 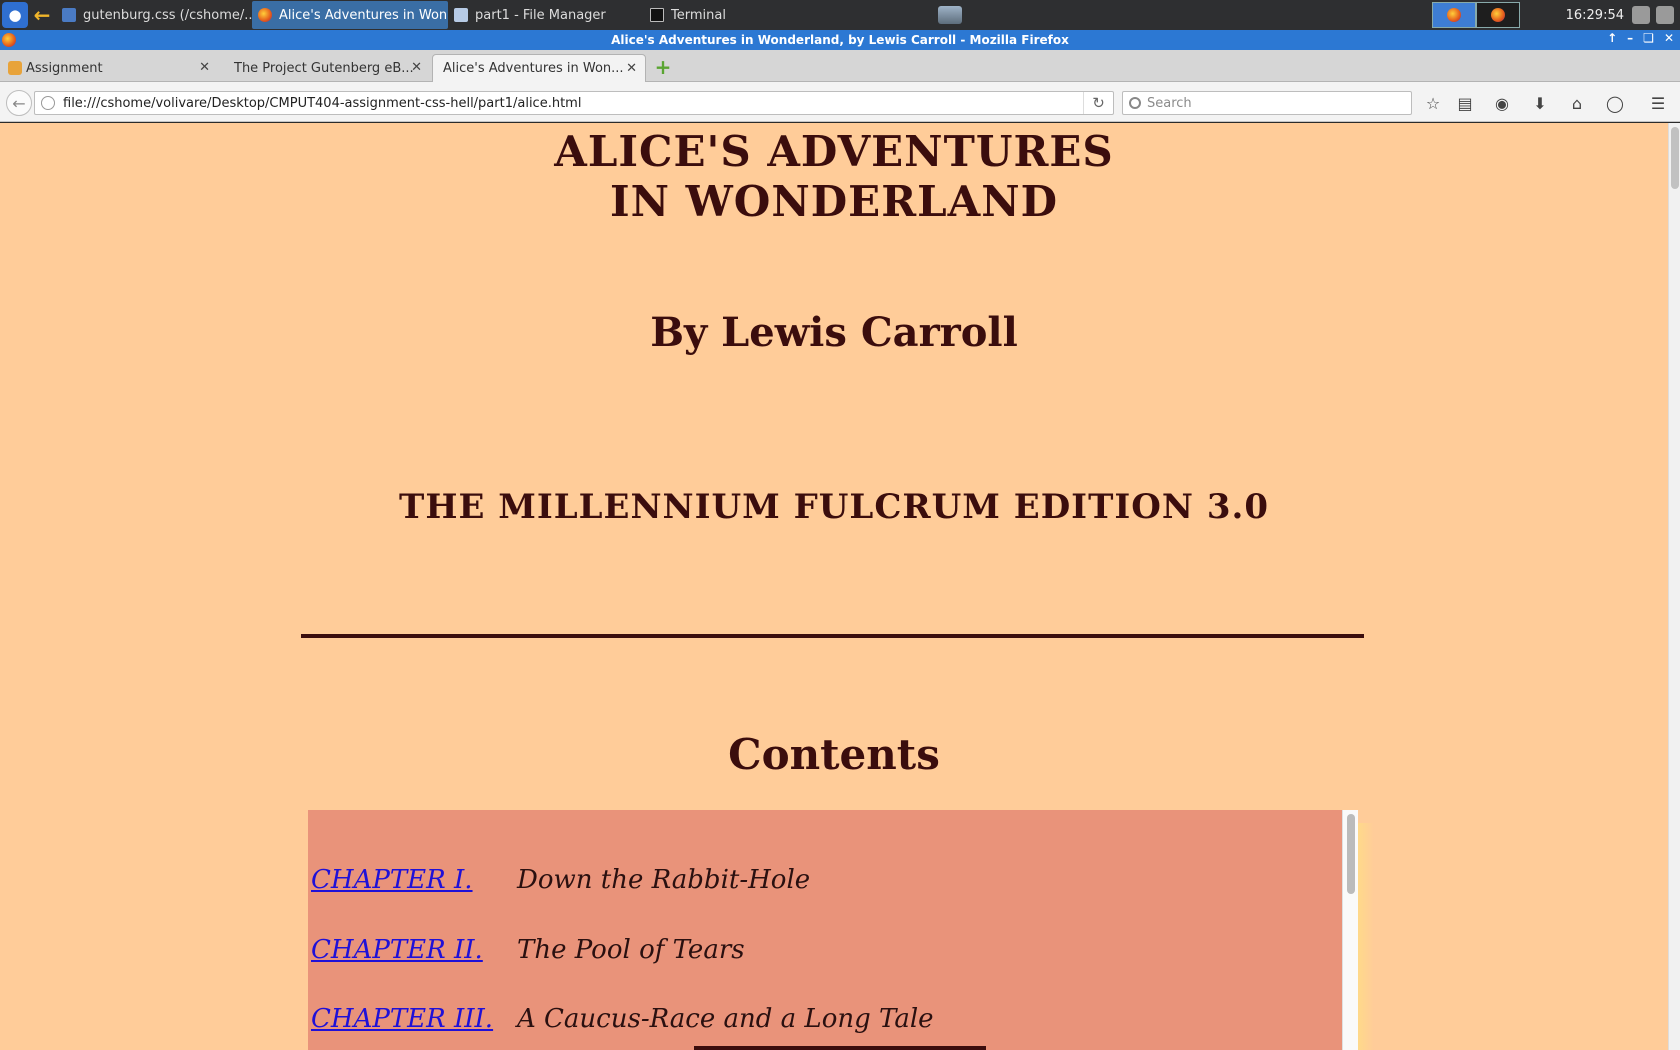 I want to click on reload-icon: ↻, so click(x=1098, y=103).